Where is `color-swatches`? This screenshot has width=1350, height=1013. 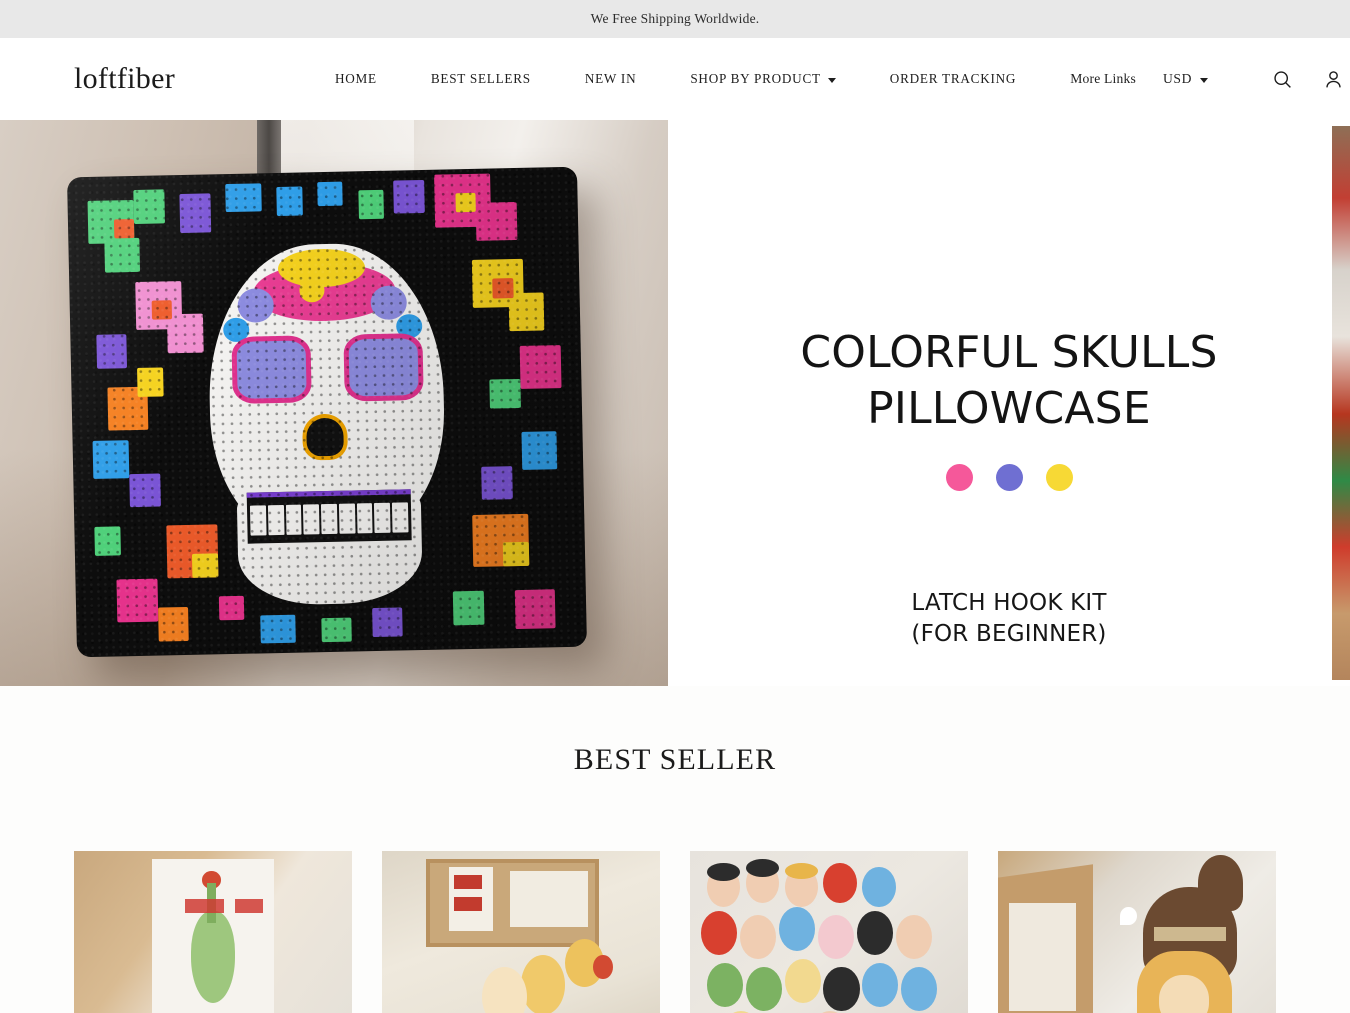
color-swatches is located at coordinates (1009, 477).